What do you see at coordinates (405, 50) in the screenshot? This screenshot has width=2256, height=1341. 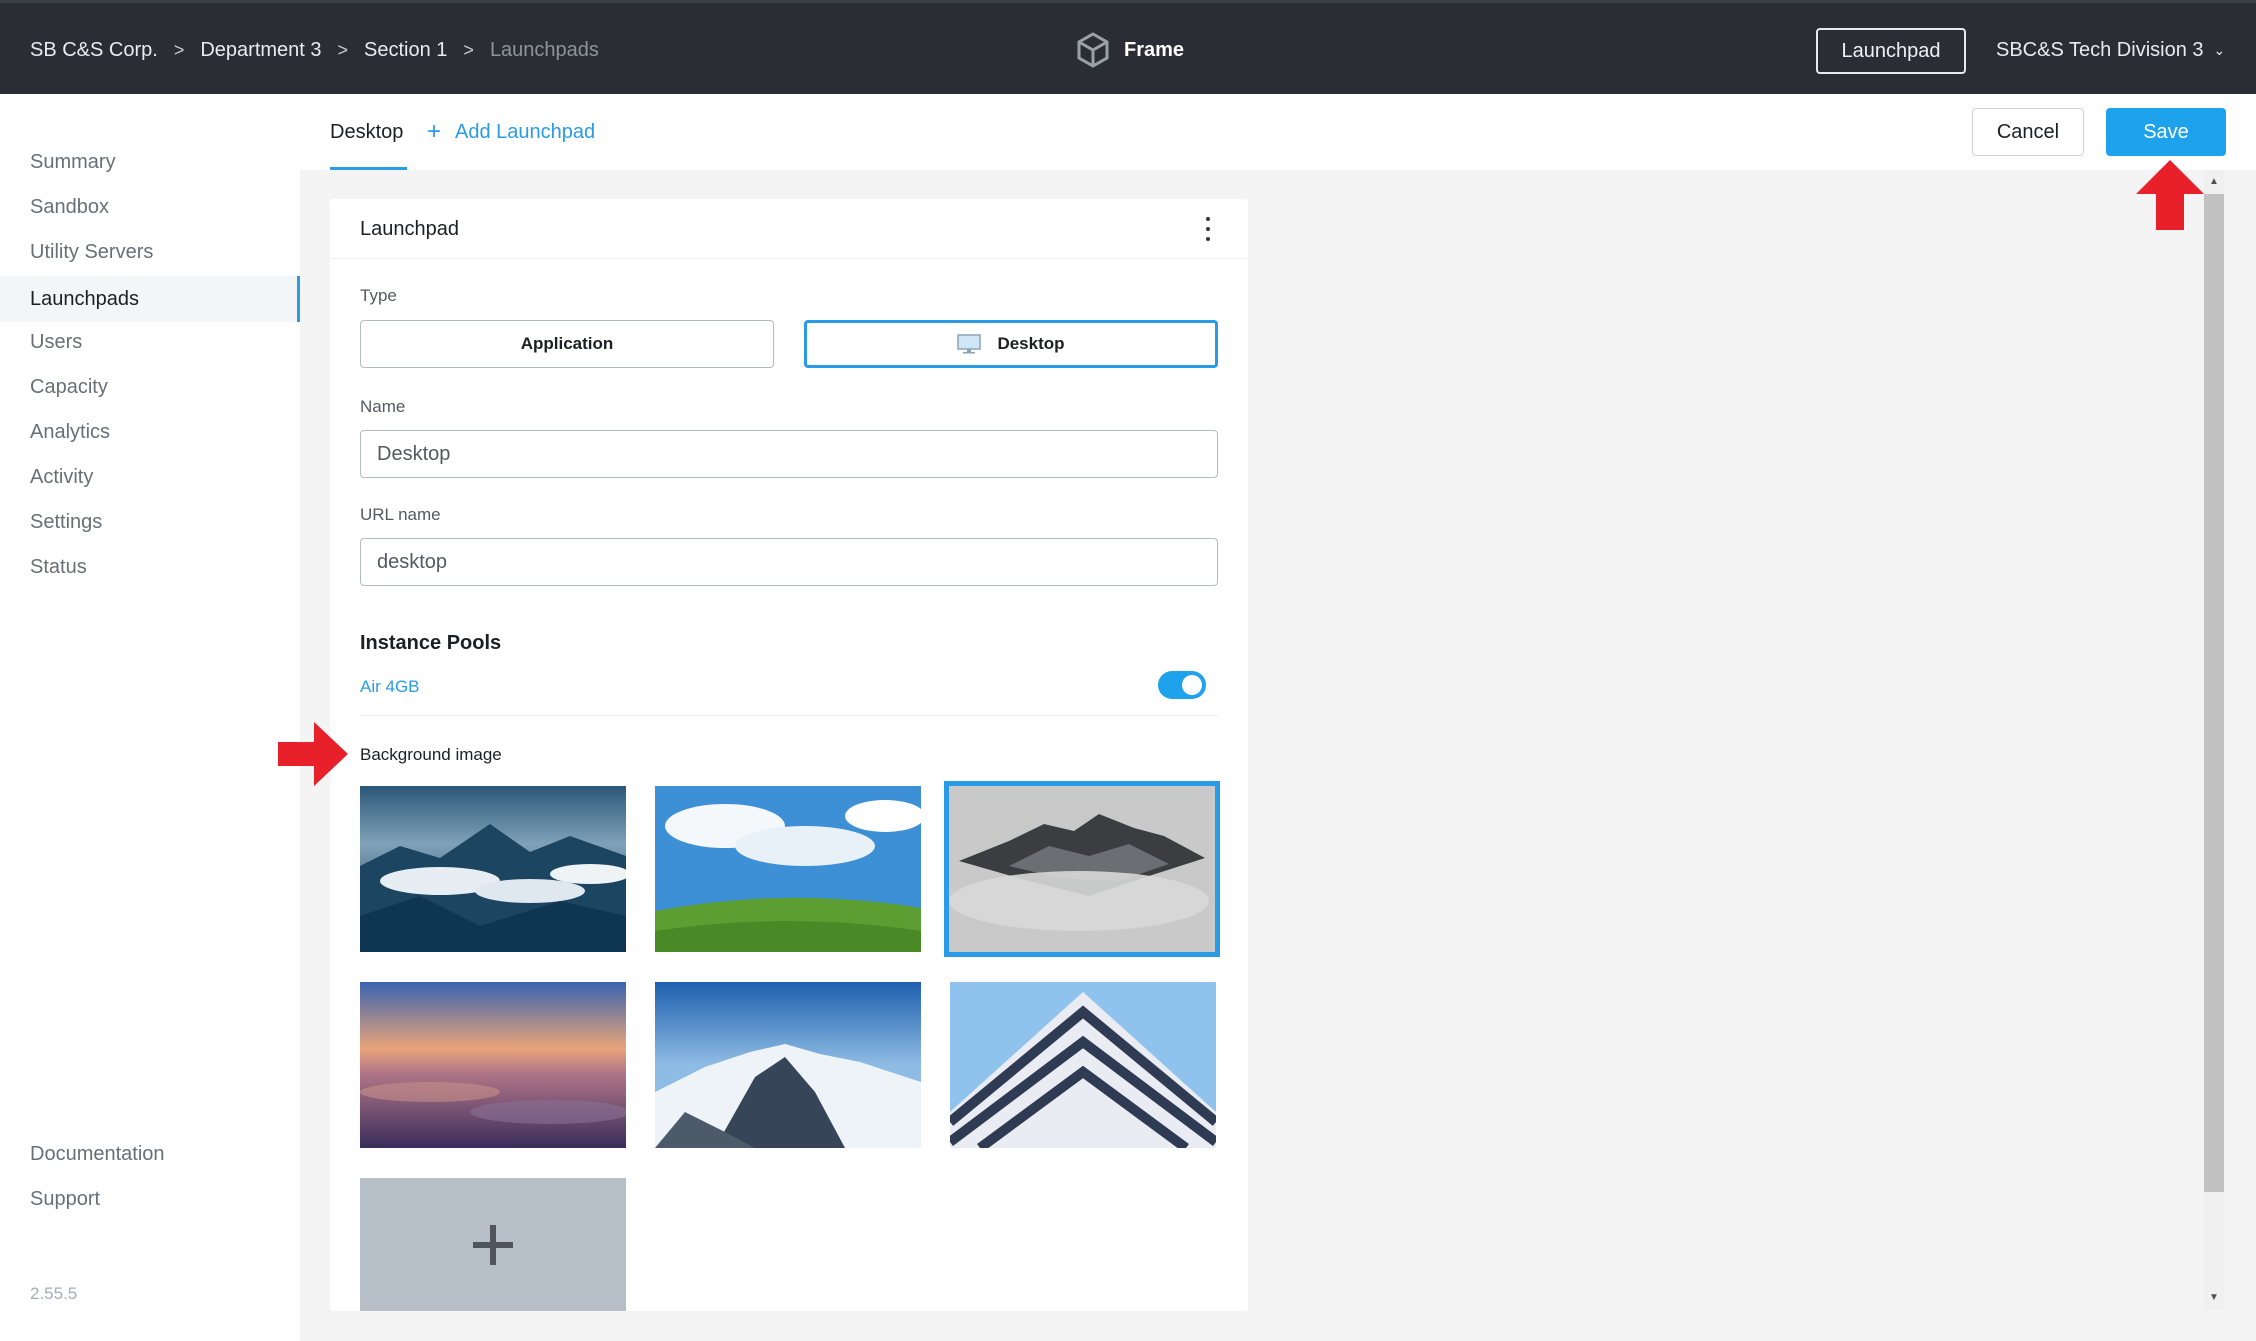 I see `breadcrumb-item-section: Section 1` at bounding box center [405, 50].